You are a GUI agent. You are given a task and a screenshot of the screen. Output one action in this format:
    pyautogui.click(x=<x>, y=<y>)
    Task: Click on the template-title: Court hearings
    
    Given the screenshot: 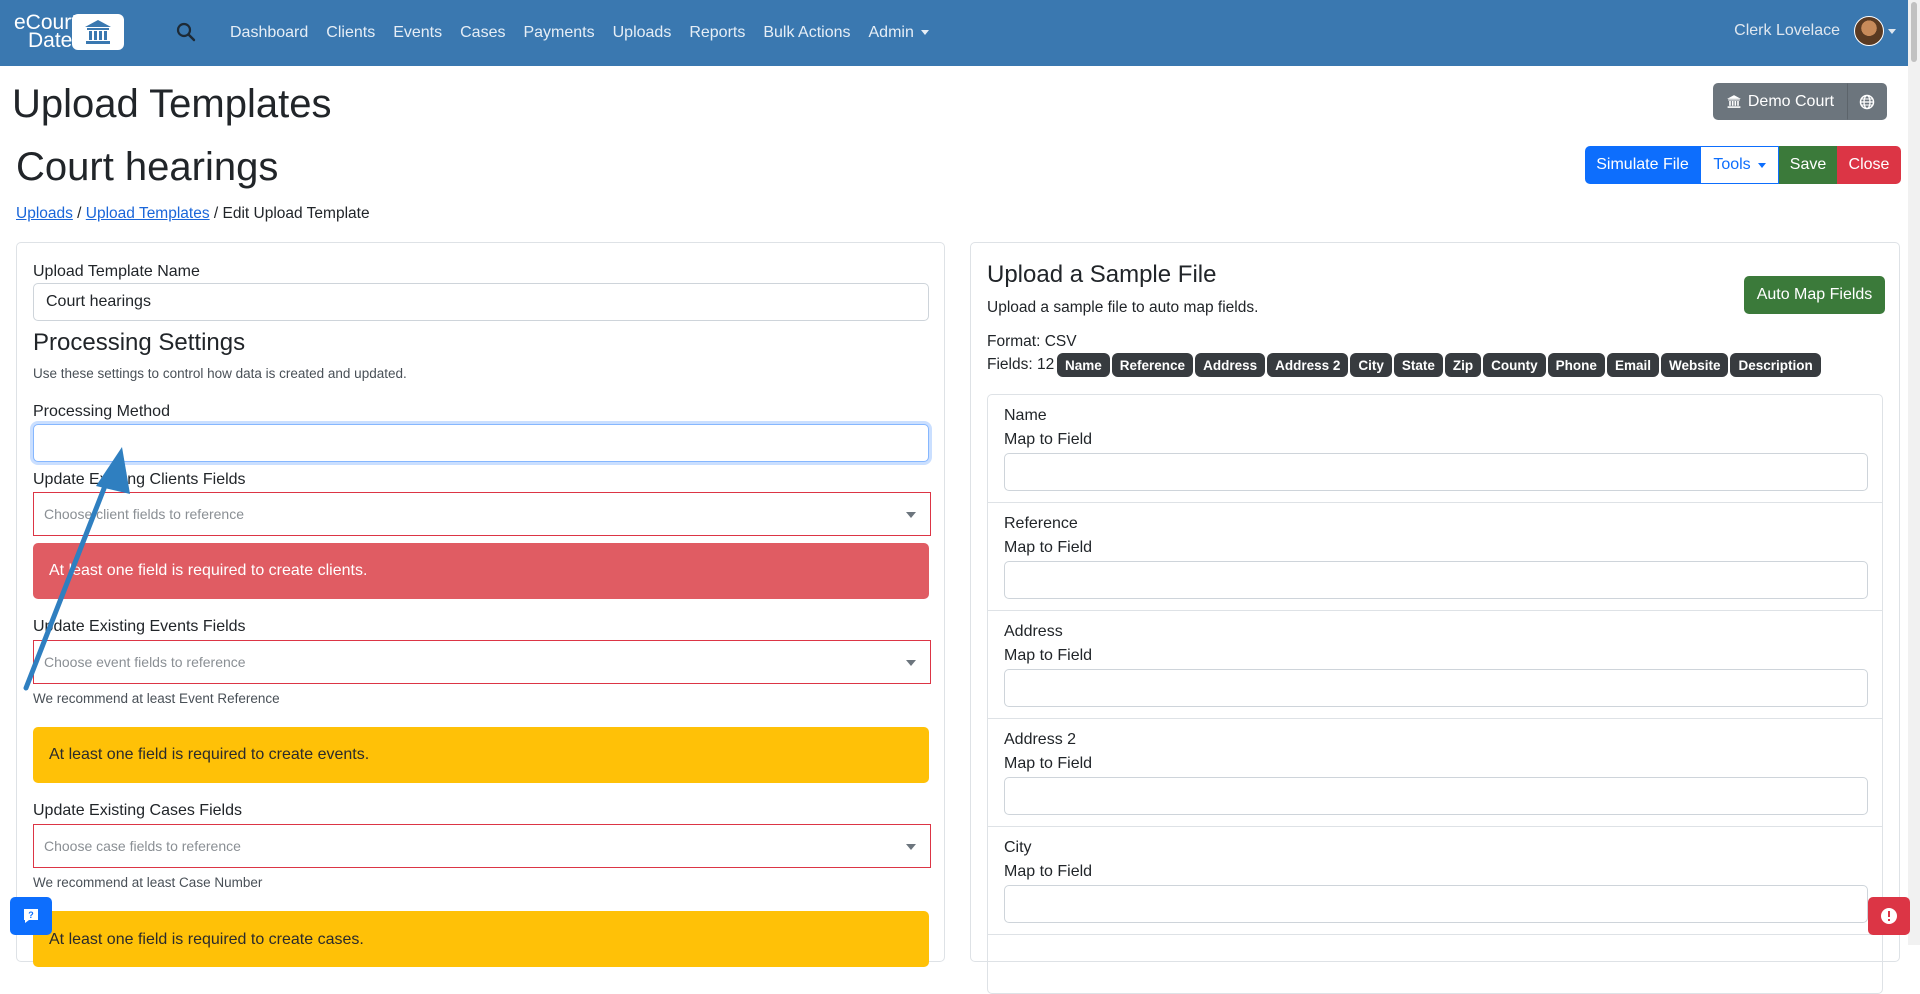 What is the action you would take?
    pyautogui.click(x=147, y=167)
    